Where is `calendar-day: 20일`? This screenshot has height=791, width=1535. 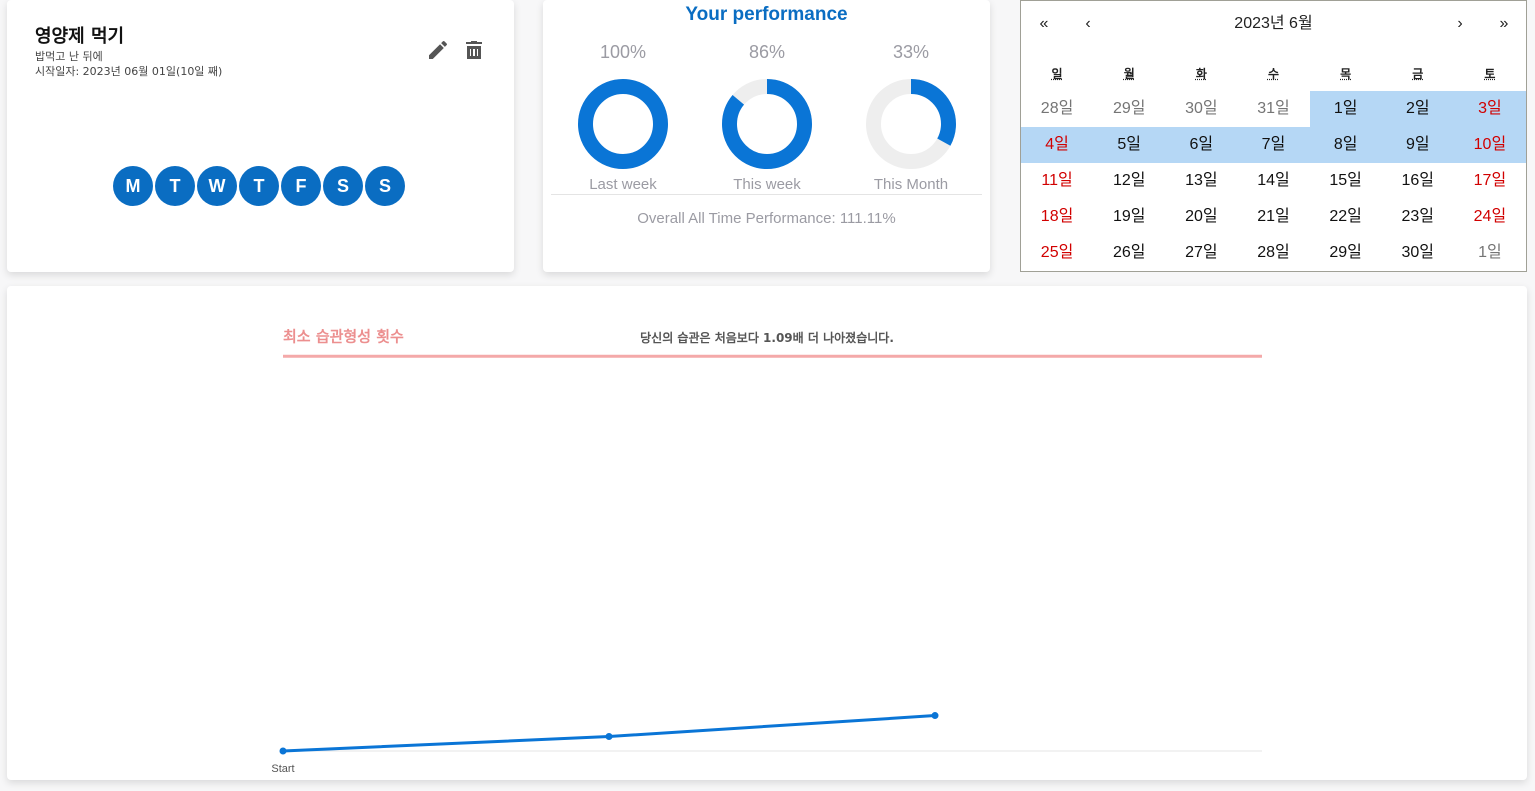
calendar-day: 20일 is located at coordinates (1201, 217).